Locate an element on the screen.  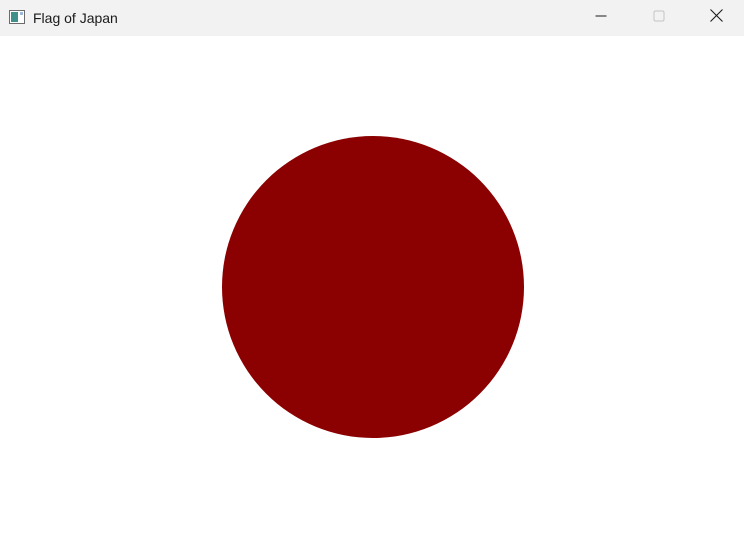
close-icon is located at coordinates (716, 18).